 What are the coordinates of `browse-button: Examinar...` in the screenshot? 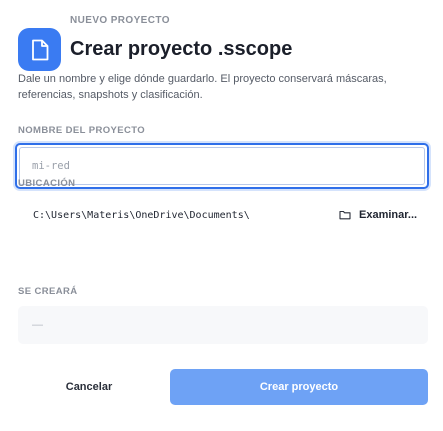 It's located at (378, 215).